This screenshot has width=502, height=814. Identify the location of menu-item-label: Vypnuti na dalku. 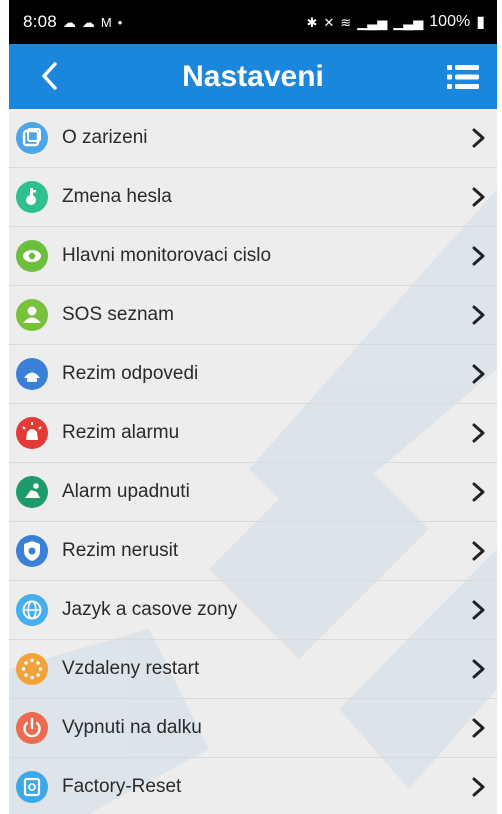
(132, 727).